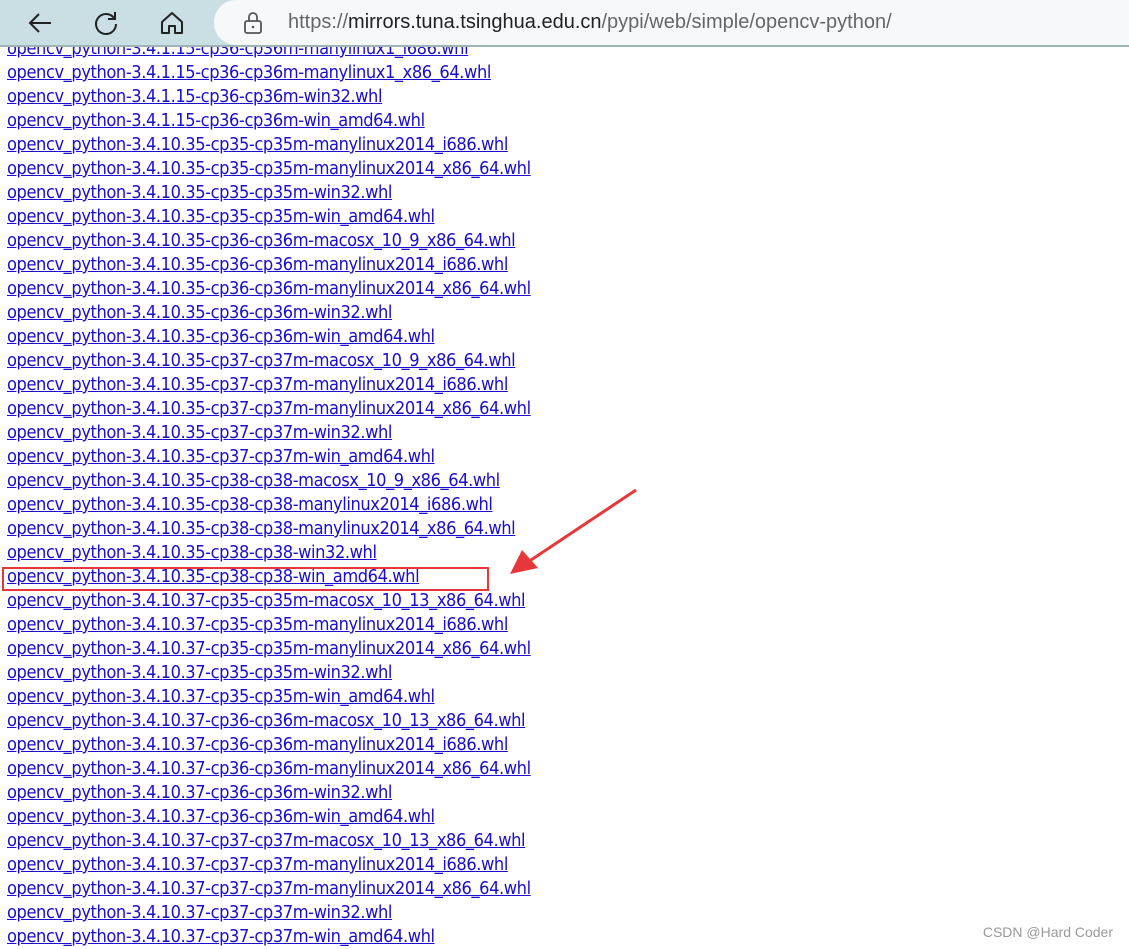  I want to click on back-arrow-icon, so click(39, 23).